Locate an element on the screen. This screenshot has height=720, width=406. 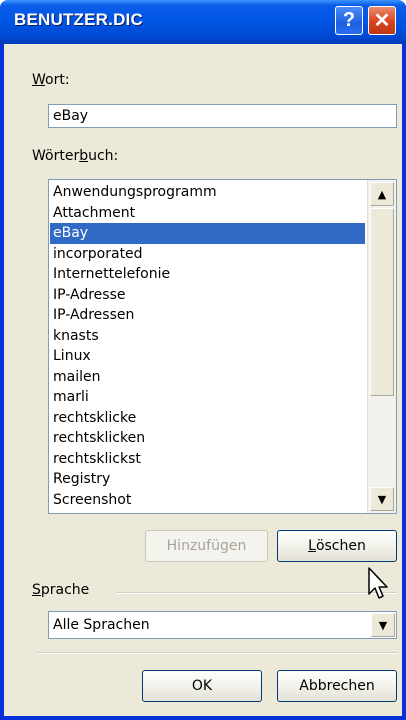
language-label: Sprache is located at coordinates (61, 590).